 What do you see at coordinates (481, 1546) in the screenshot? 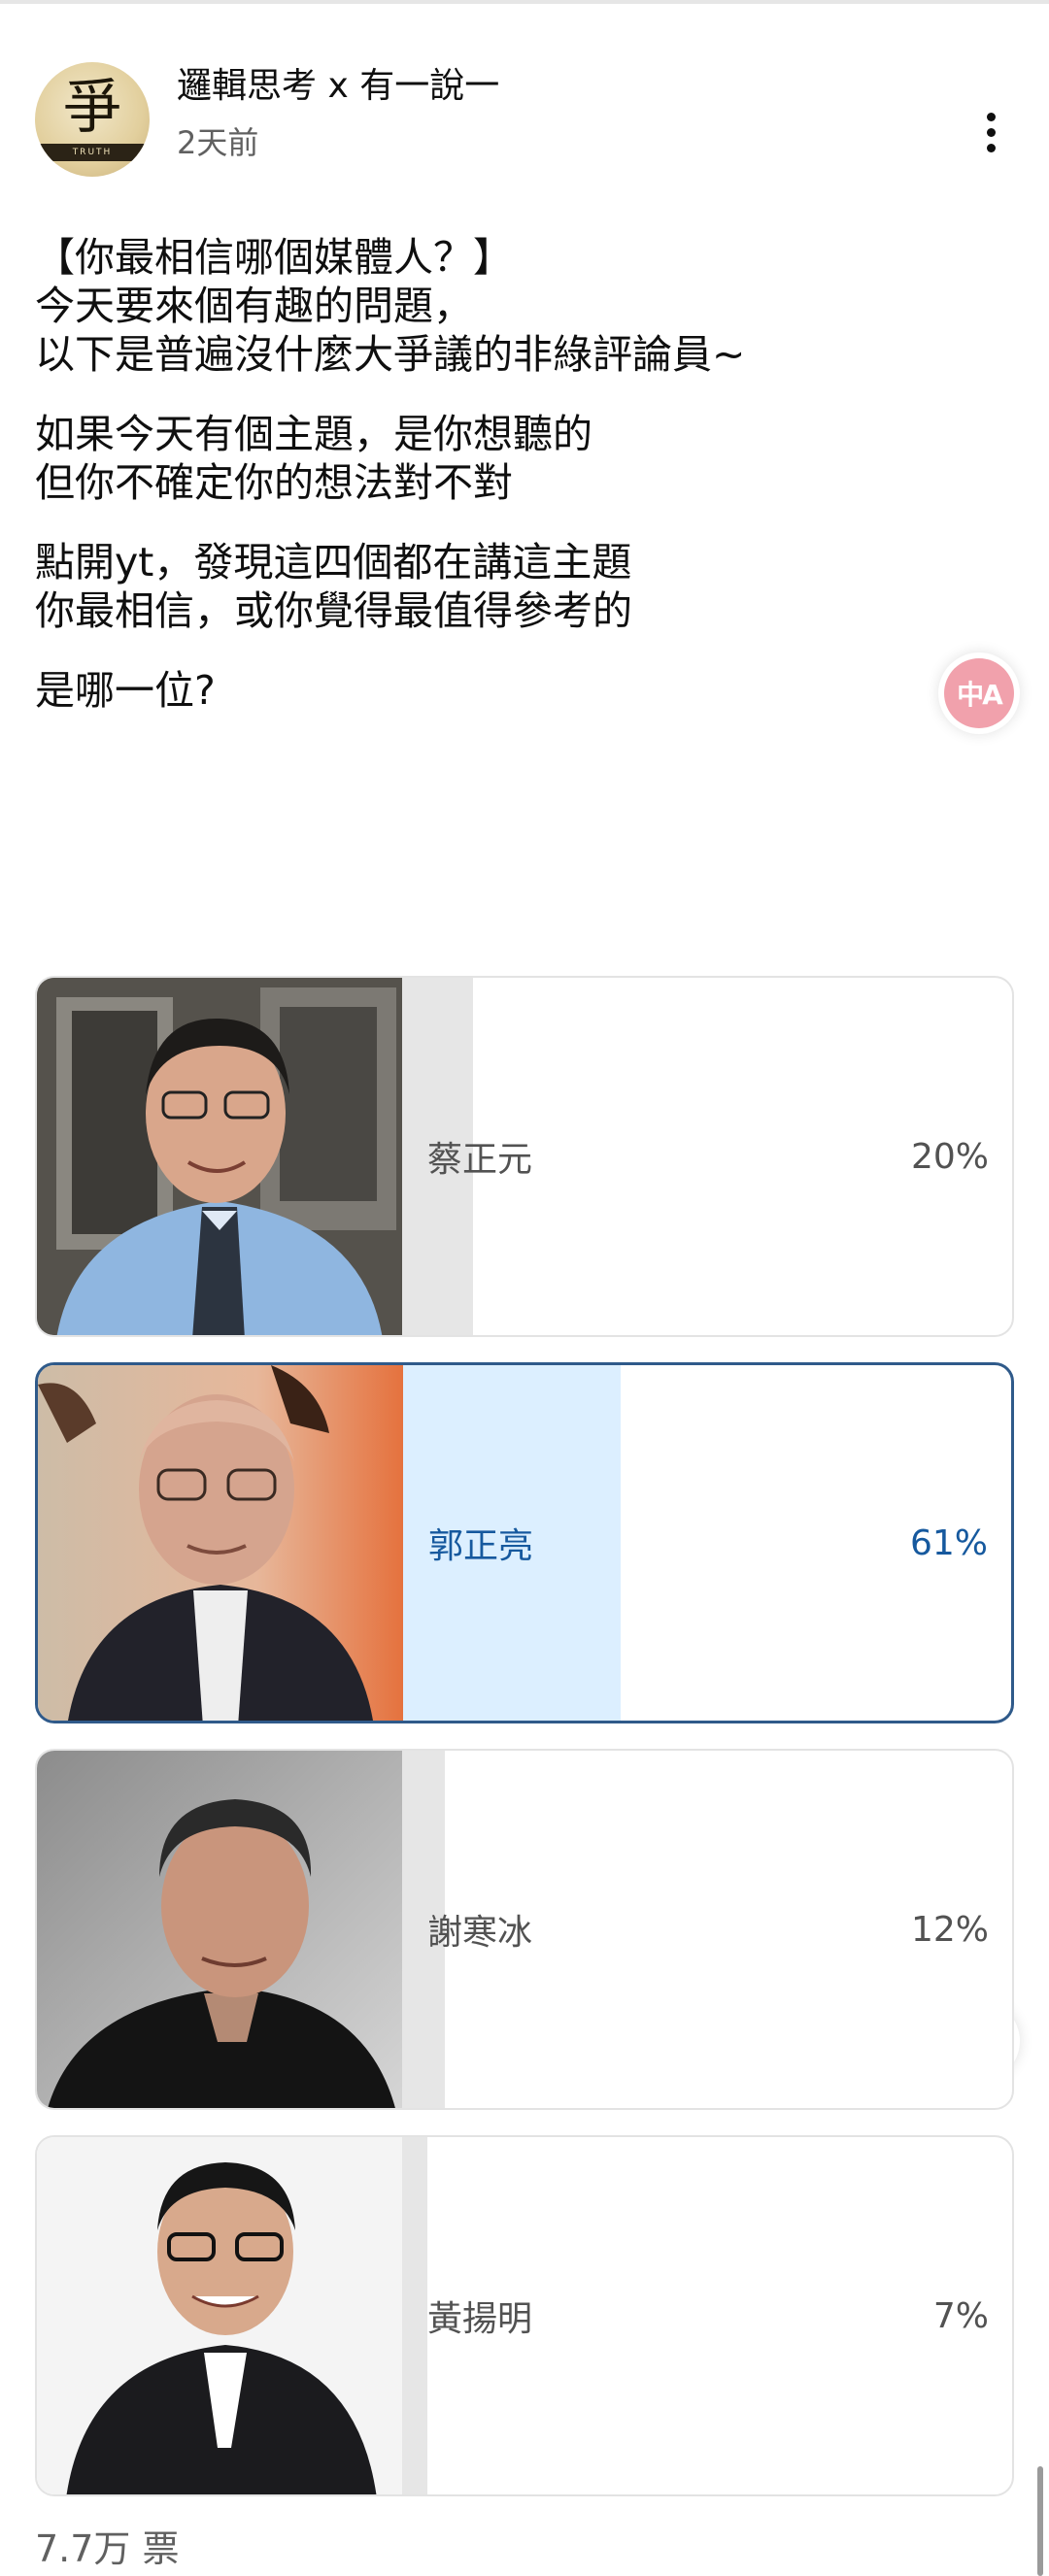
I see `option-name: 郭正亮` at bounding box center [481, 1546].